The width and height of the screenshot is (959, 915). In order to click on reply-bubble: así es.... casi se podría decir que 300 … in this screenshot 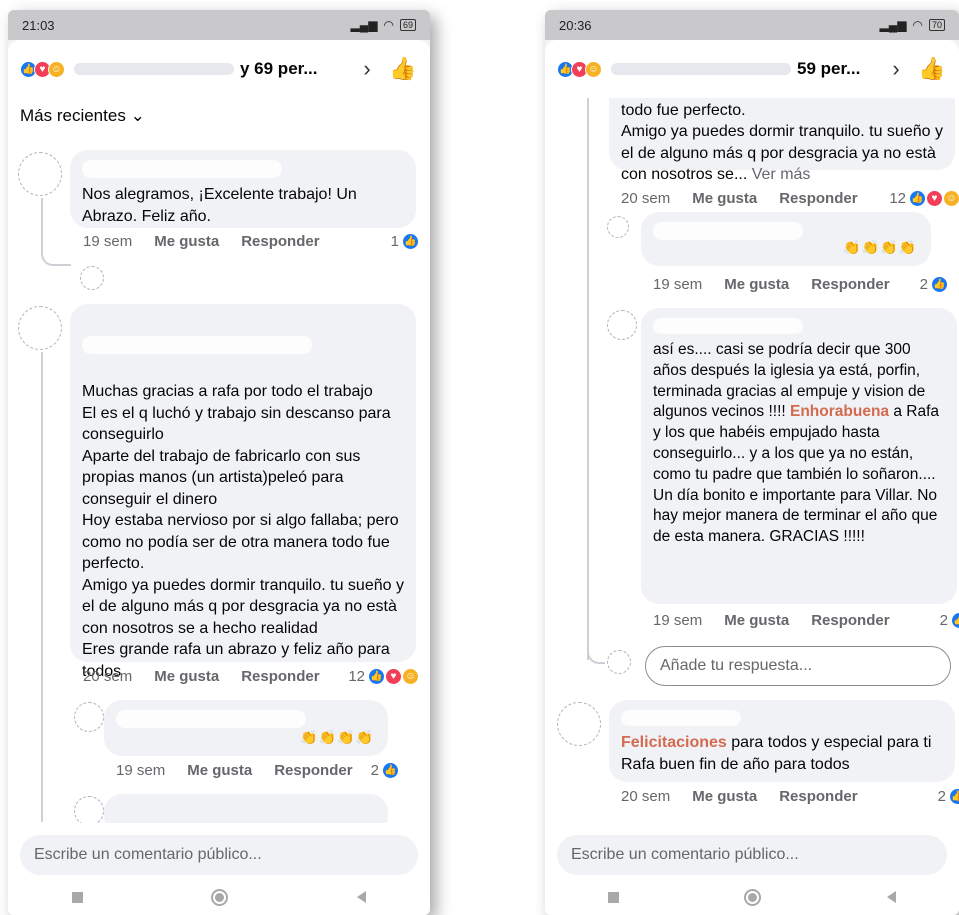, I will do `click(799, 456)`.